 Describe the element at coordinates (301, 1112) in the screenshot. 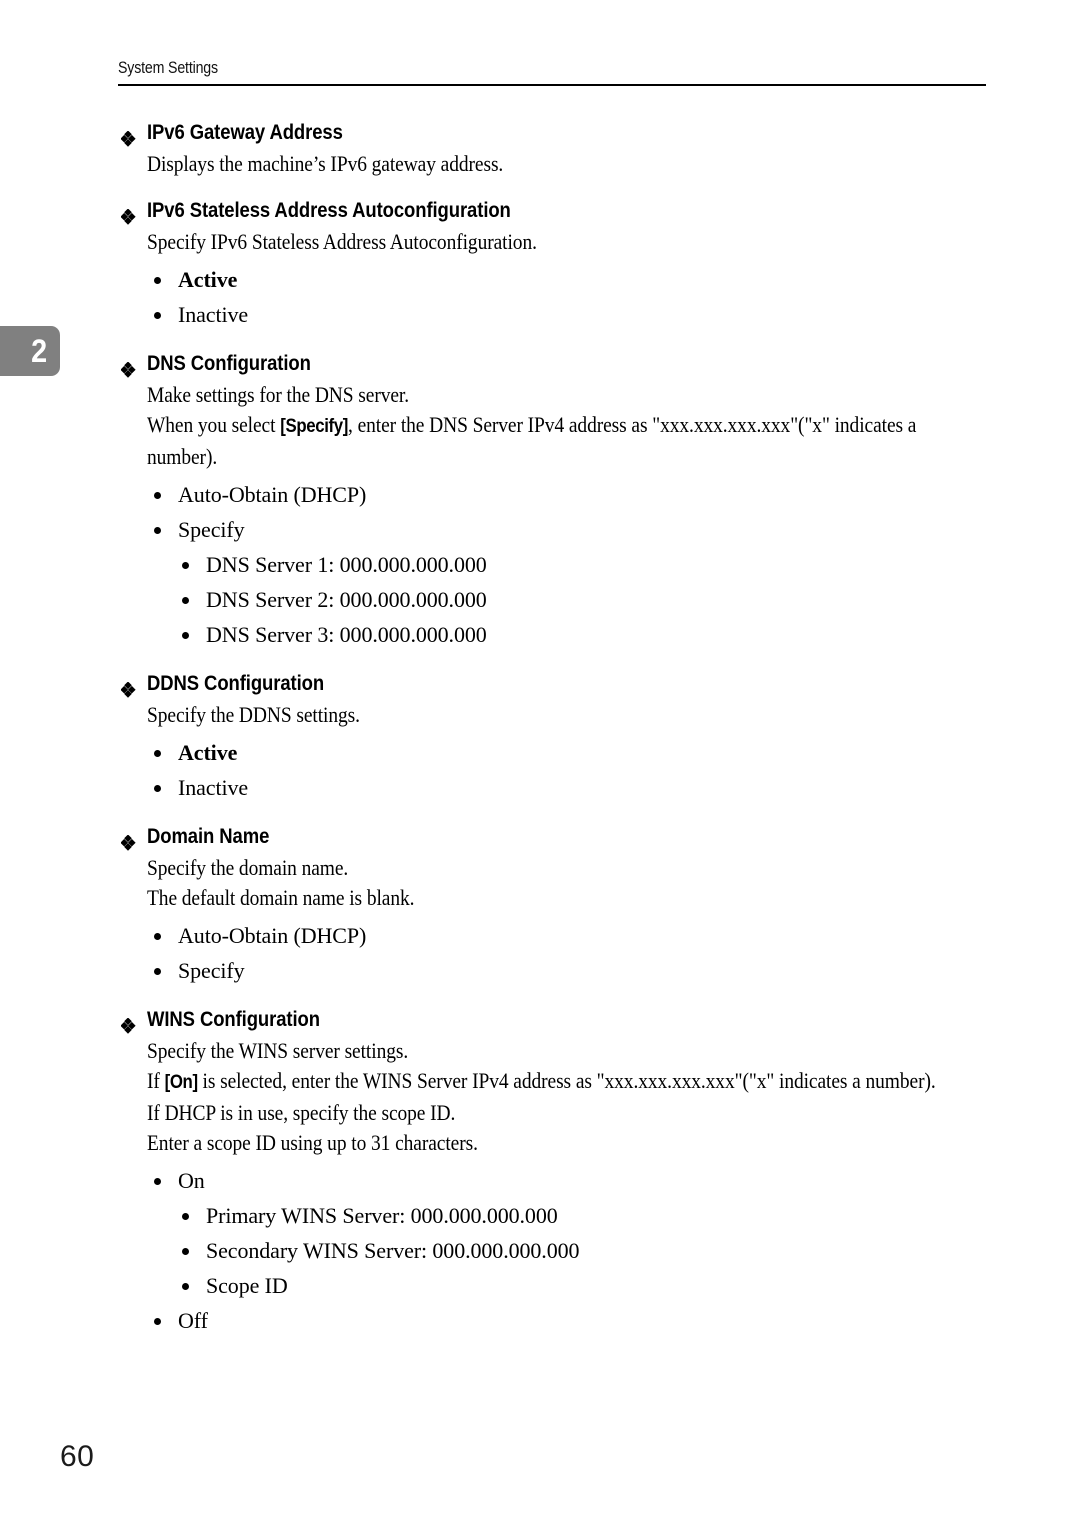

I see `paragraph-text: If DHCP is in use, specify the scope ID.` at that location.